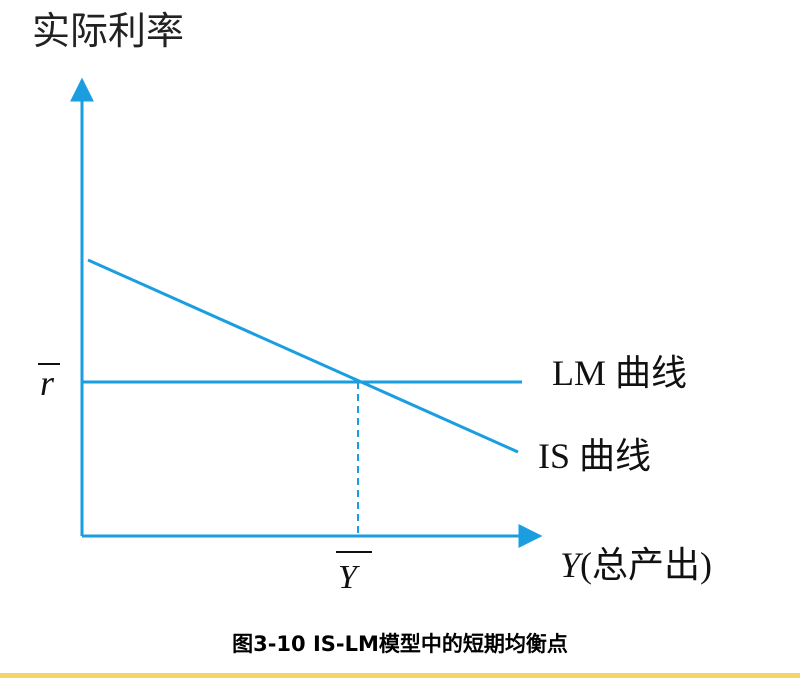  I want to click on y-axis-title: 实际利率, so click(108, 31).